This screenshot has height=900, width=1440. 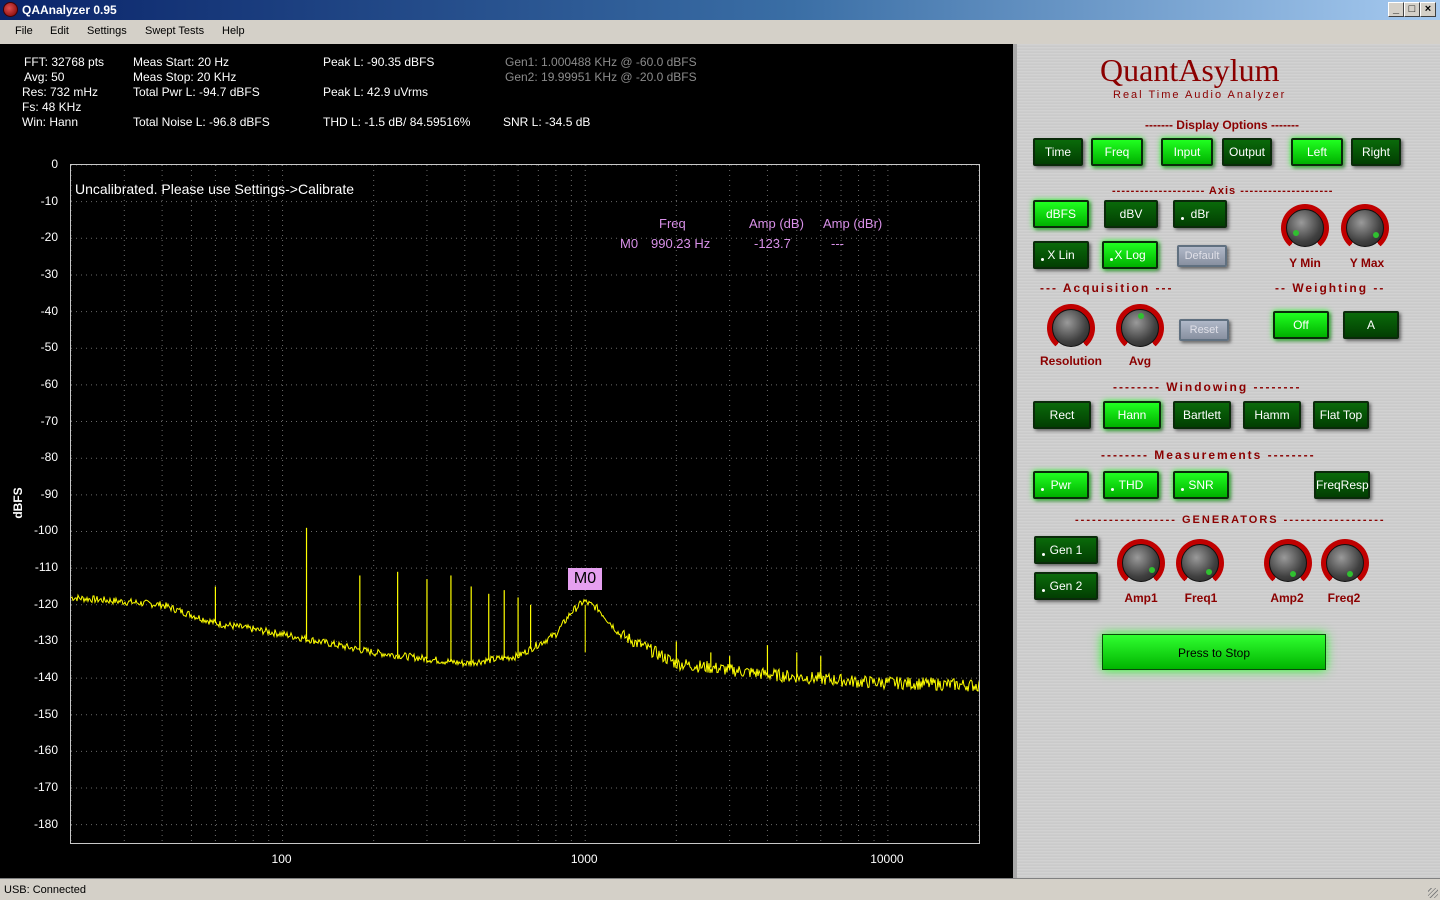 I want to click on close-button: ×, so click(x=1428, y=9).